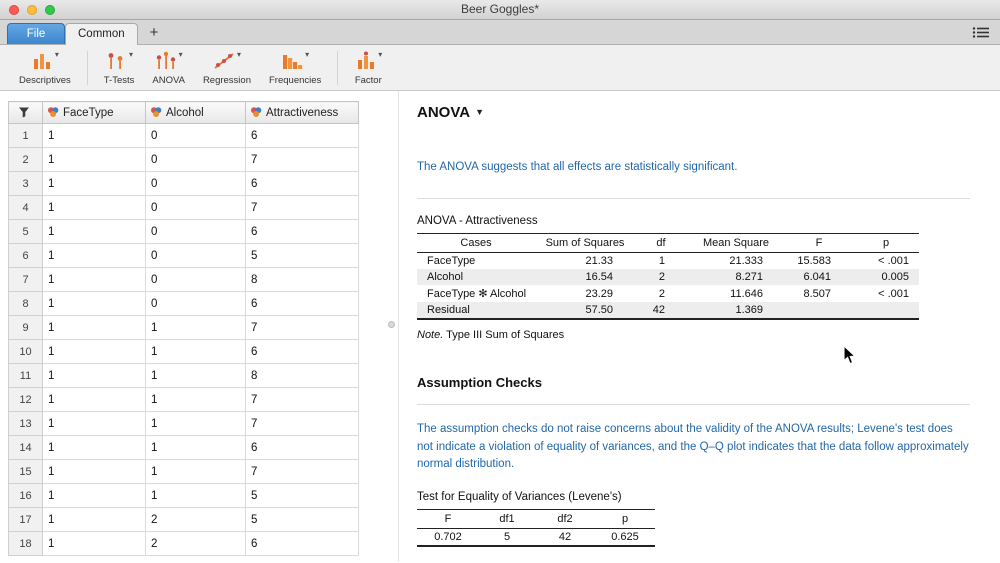 This screenshot has width=1000, height=563. Describe the element at coordinates (25, 519) in the screenshot. I see `row-number: 17` at that location.